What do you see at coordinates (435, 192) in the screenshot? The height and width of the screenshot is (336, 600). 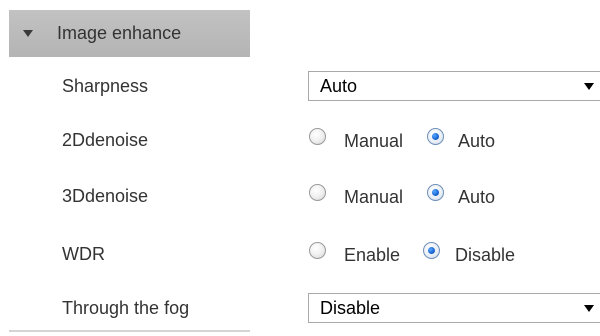 I see `denoise3d-radio-auto` at bounding box center [435, 192].